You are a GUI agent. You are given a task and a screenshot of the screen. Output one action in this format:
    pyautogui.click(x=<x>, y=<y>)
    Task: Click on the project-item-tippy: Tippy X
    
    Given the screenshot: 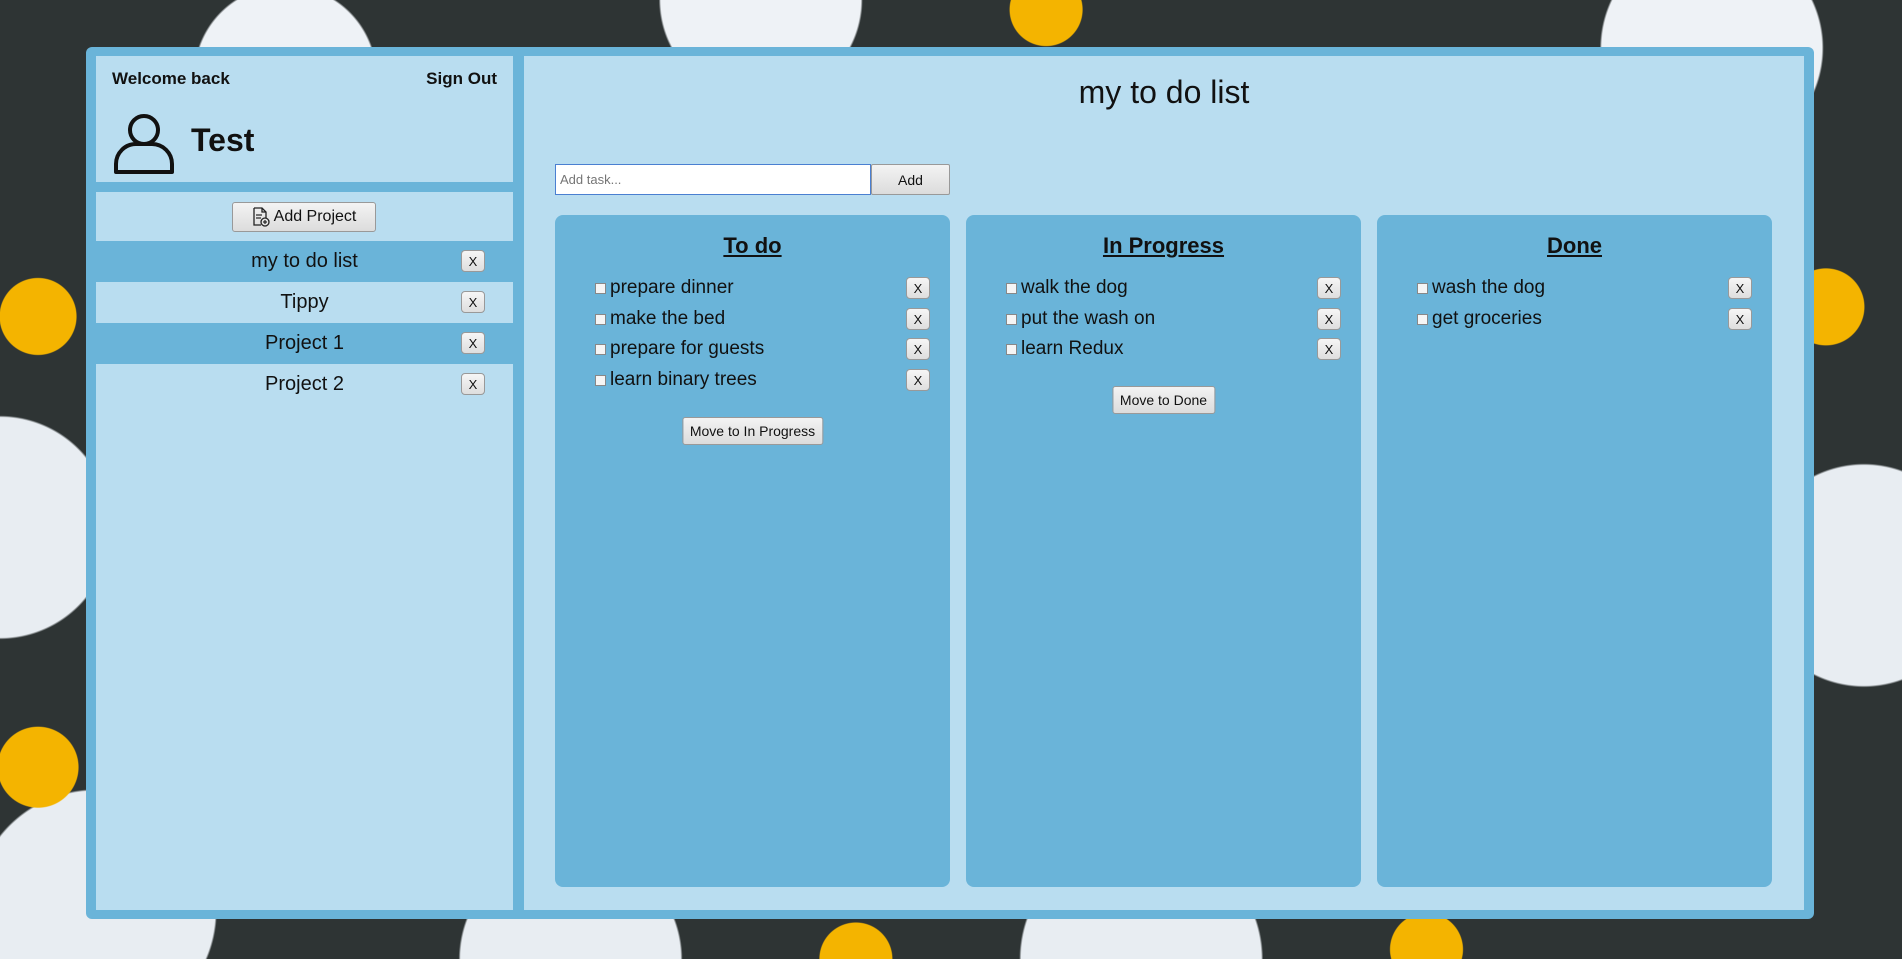 What is the action you would take?
    pyautogui.click(x=304, y=302)
    